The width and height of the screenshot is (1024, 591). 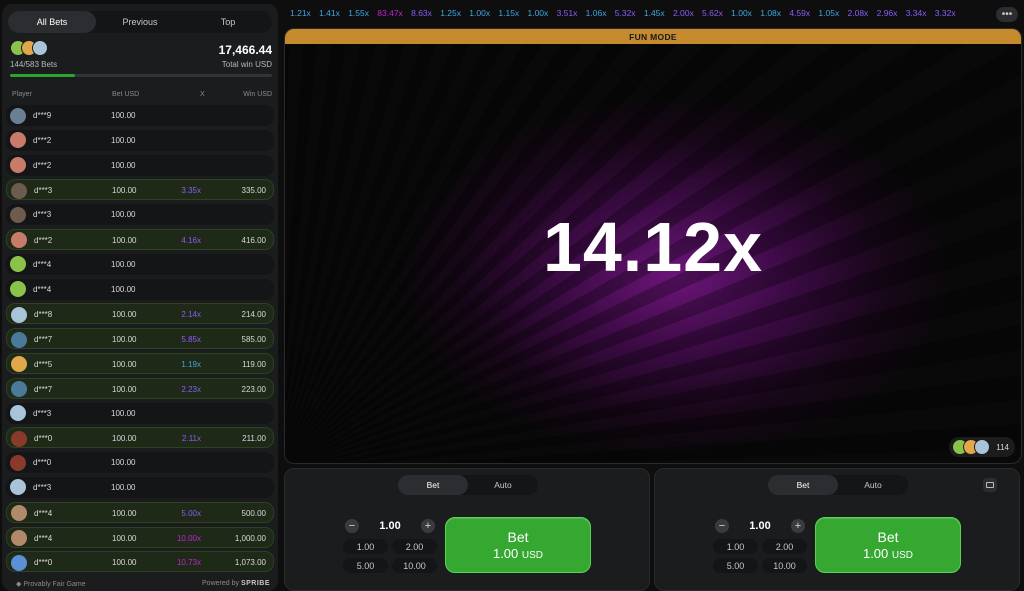 I want to click on history-multiplier: 1.55x, so click(x=358, y=15).